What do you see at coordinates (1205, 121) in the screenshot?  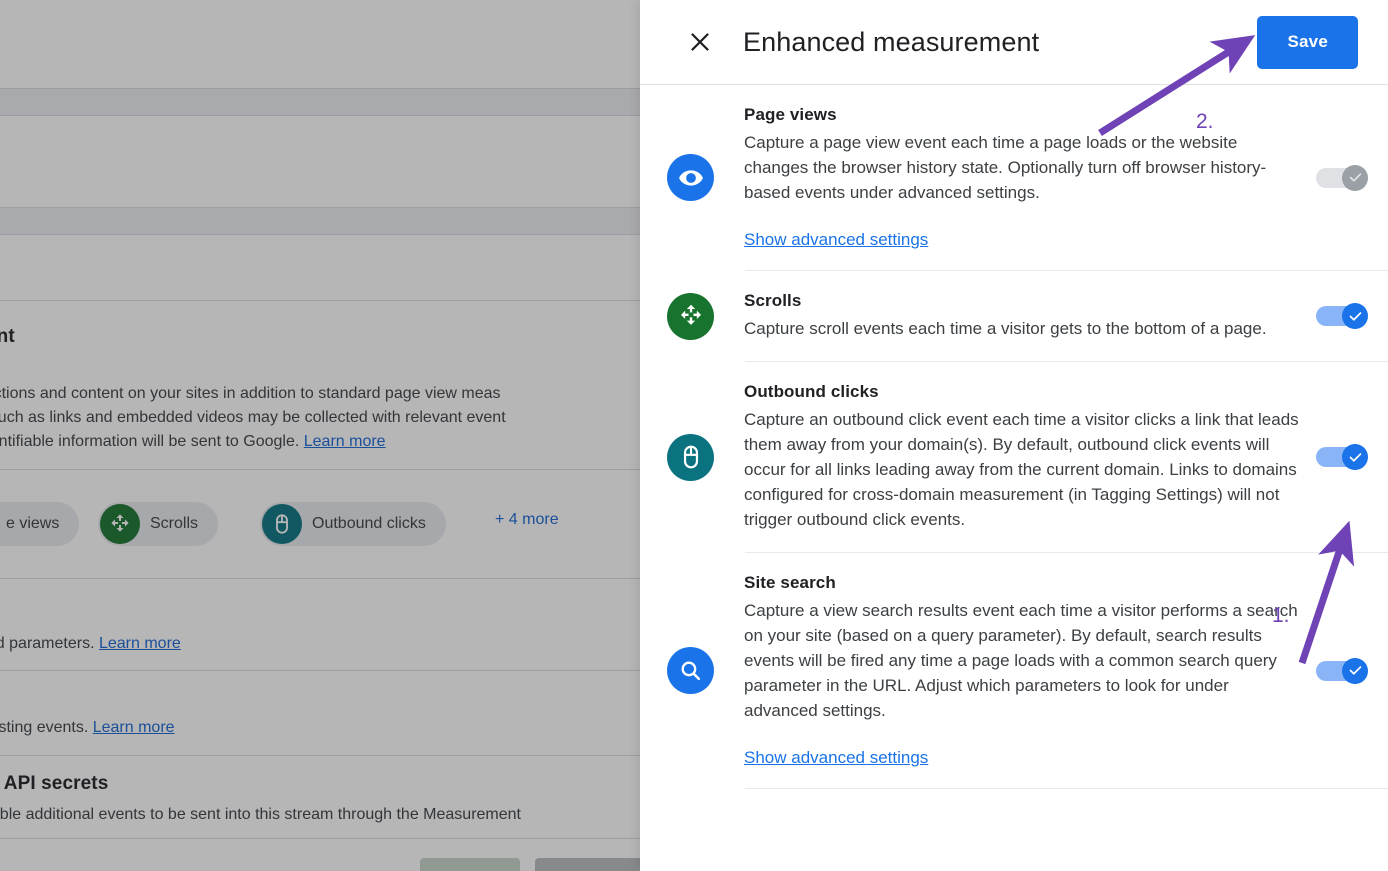 I see `annotation-label-2: 2.` at bounding box center [1205, 121].